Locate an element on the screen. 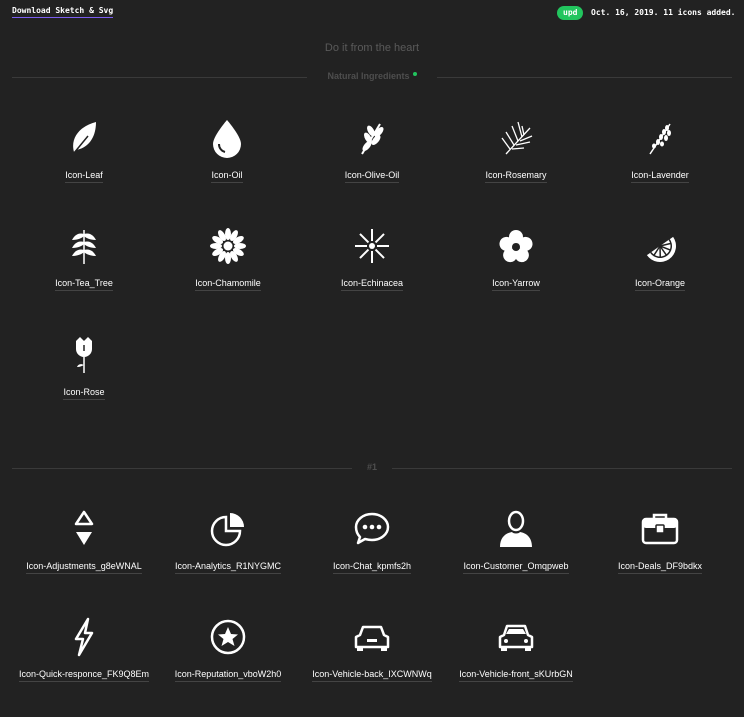 The image size is (744, 717). icon-card-chamomile: Icon-Chamomile is located at coordinates (228, 276).